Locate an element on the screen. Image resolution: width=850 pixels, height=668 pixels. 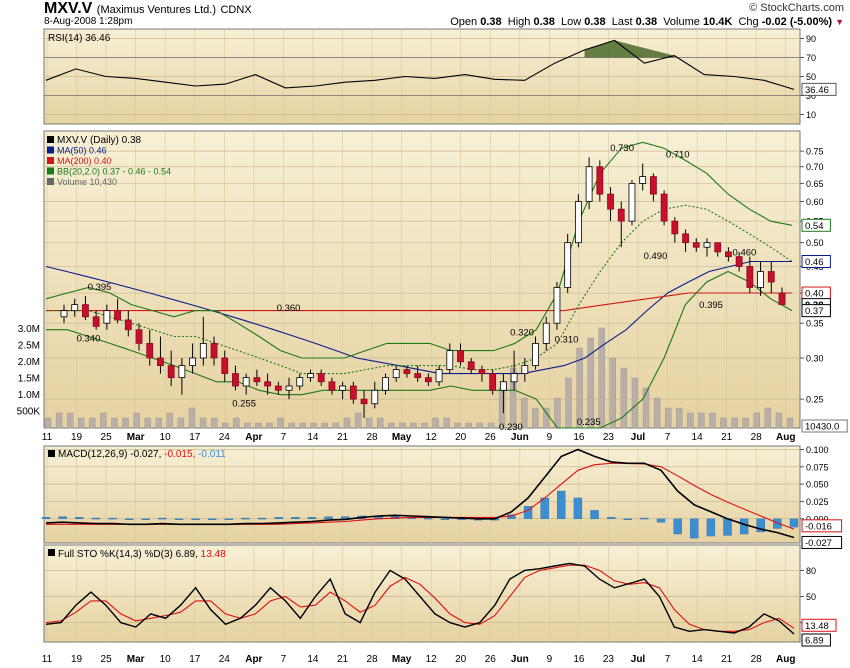
macd-tick-2: 0.050 is located at coordinates (817, 485).